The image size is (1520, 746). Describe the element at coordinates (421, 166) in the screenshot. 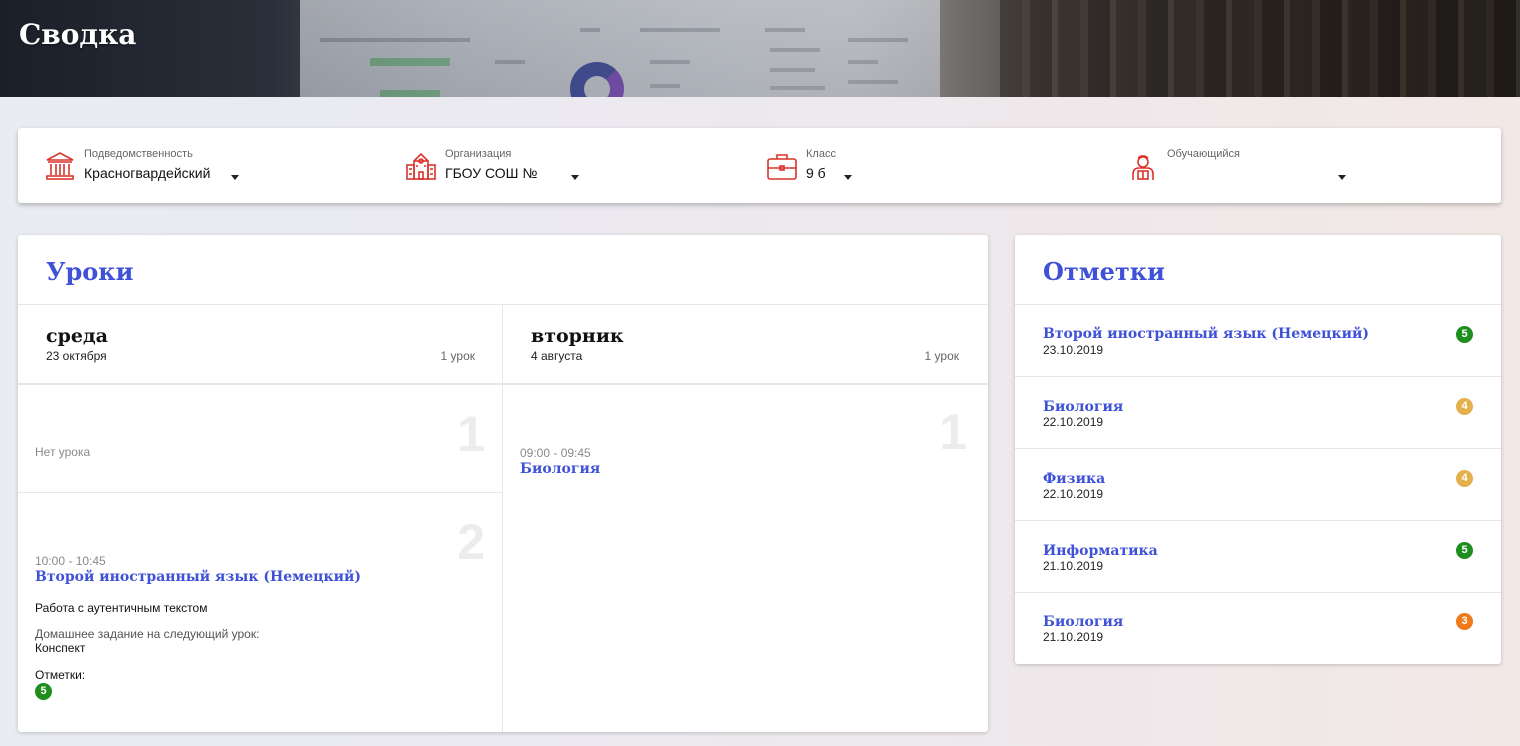

I see `school-building-icon` at that location.